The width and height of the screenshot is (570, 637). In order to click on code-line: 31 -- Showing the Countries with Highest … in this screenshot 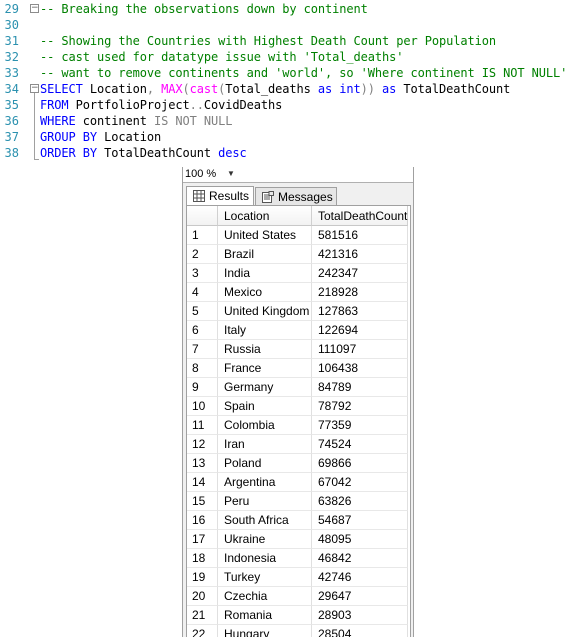, I will do `click(285, 41)`.